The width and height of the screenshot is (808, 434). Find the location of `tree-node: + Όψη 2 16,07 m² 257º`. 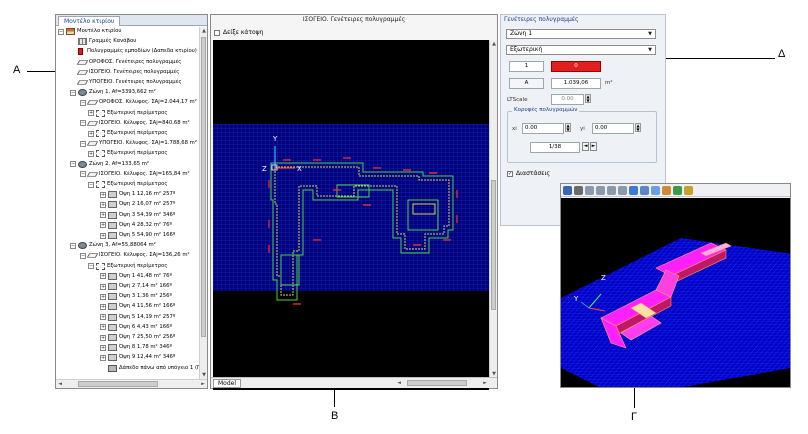

tree-node: + Όψη 2 16,07 m² 257º is located at coordinates (137, 204).